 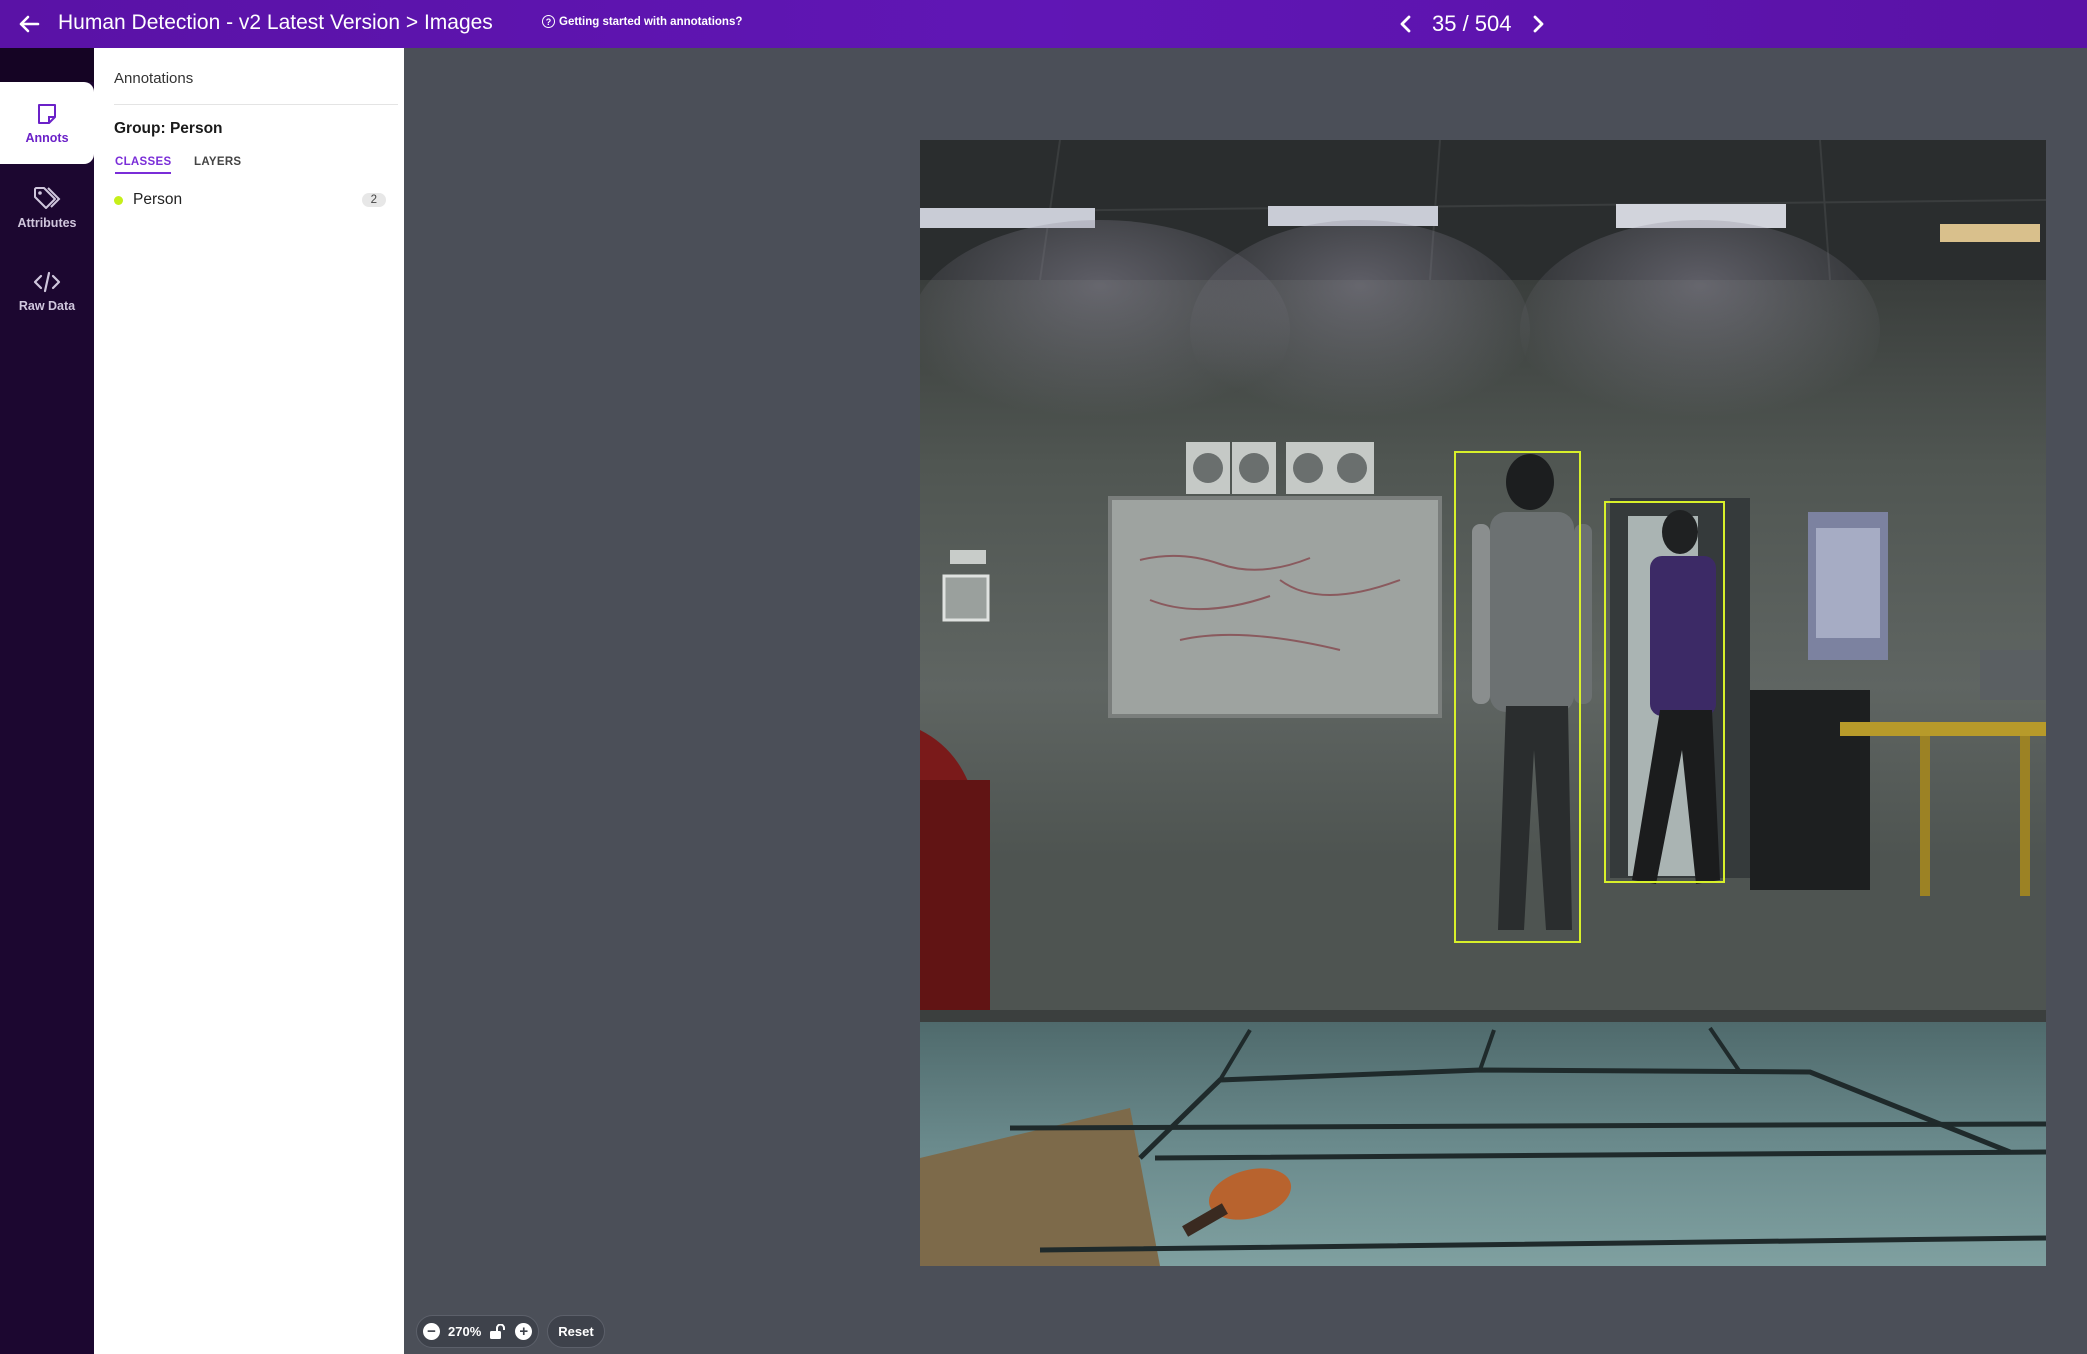 What do you see at coordinates (168, 128) in the screenshot?
I see `group-title: Group: Person` at bounding box center [168, 128].